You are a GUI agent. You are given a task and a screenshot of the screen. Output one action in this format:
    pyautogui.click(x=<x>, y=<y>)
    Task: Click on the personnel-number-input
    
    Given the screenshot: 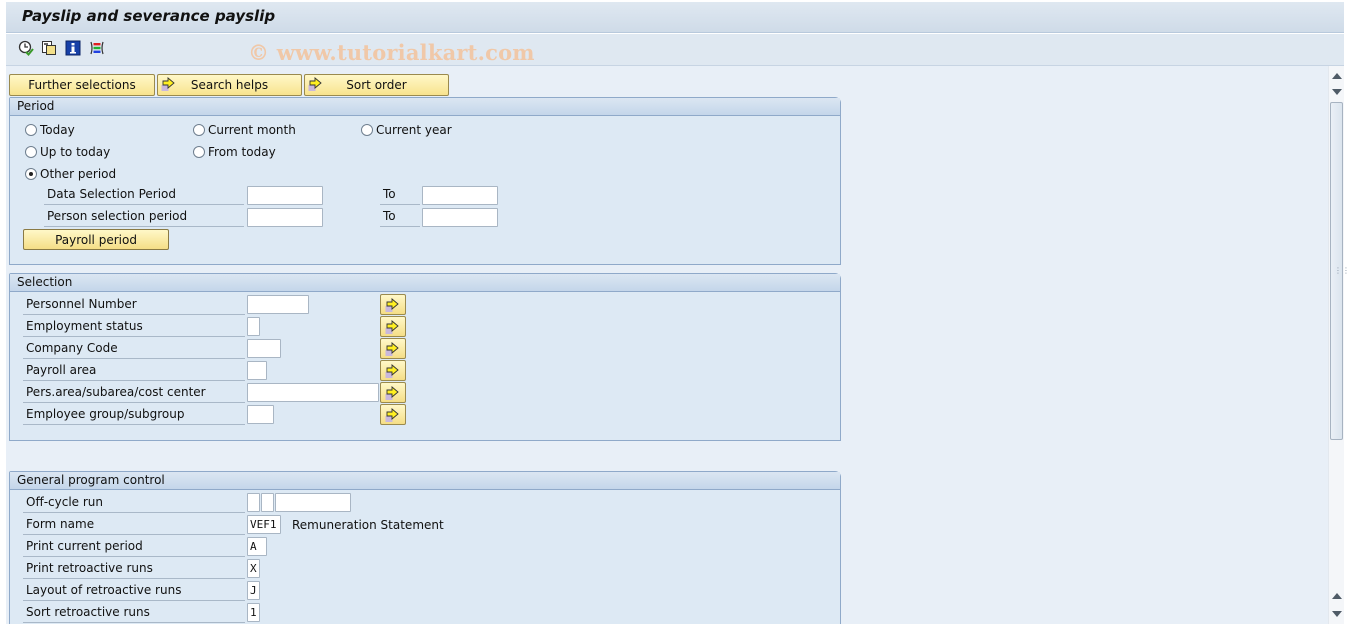 What is the action you would take?
    pyautogui.click(x=278, y=304)
    